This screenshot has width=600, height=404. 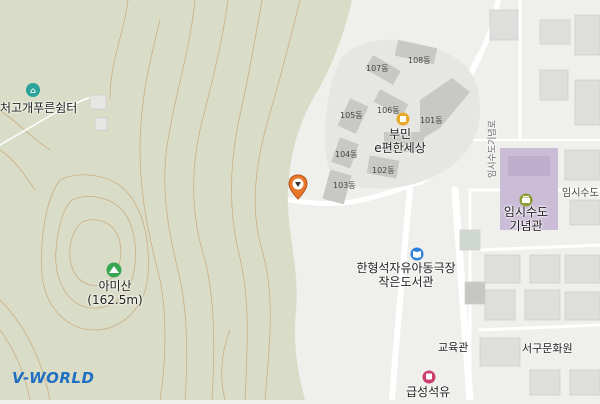 I want to click on memorial-name-1: 임시수도, so click(x=526, y=212).